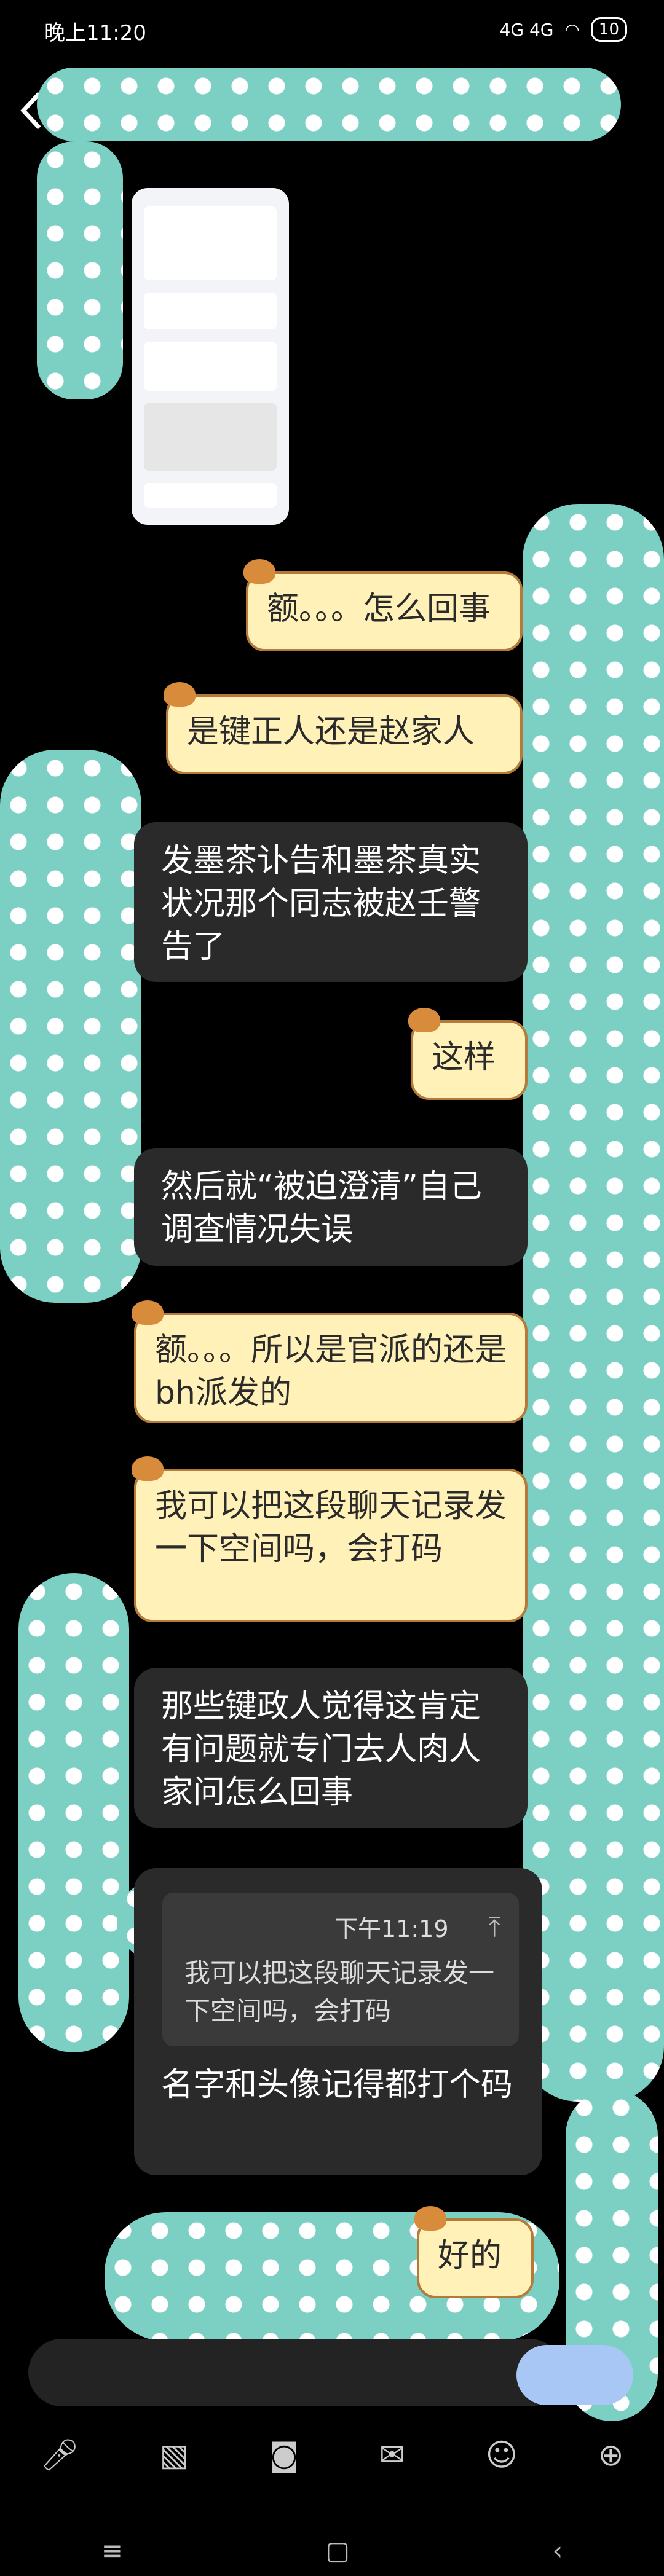  Describe the element at coordinates (339, 1992) in the screenshot. I see `quote-text: 我可以把这段聊天记录发一下空间吗，会打码` at that location.